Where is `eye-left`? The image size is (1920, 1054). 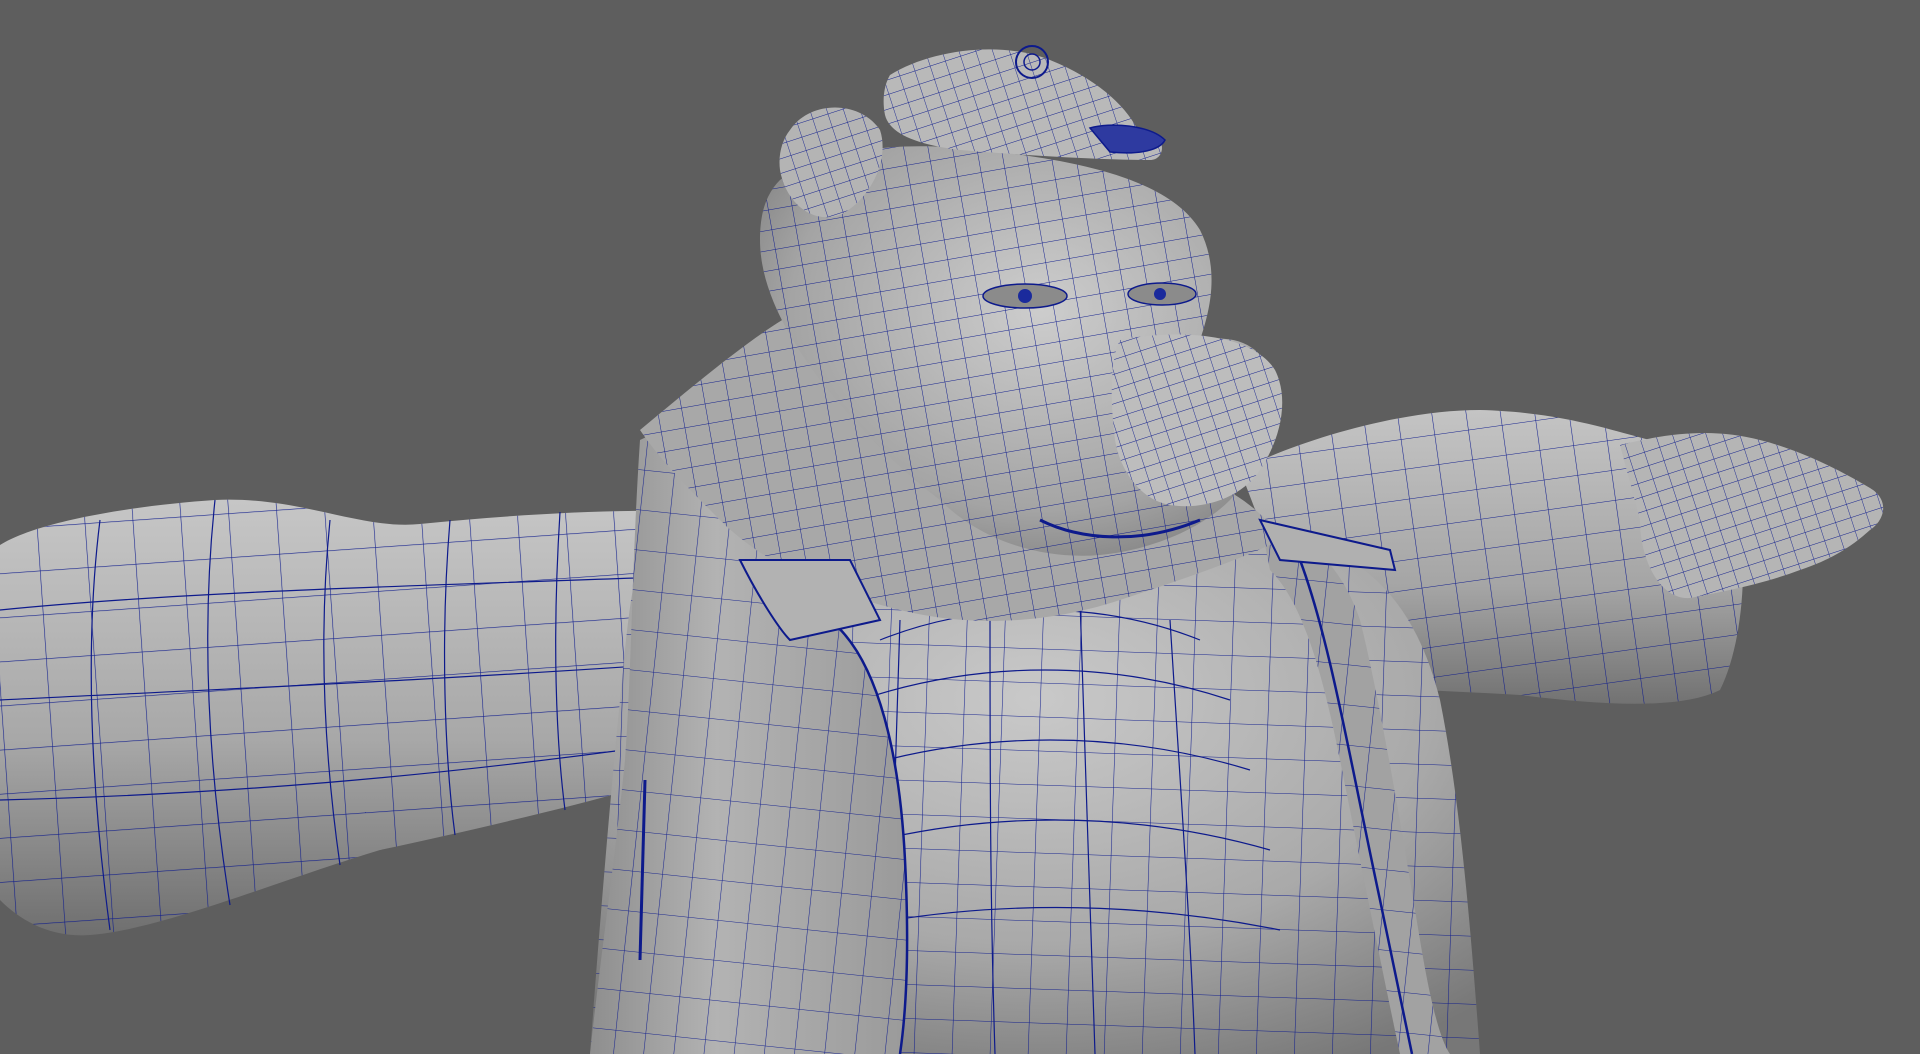 eye-left is located at coordinates (1025, 296).